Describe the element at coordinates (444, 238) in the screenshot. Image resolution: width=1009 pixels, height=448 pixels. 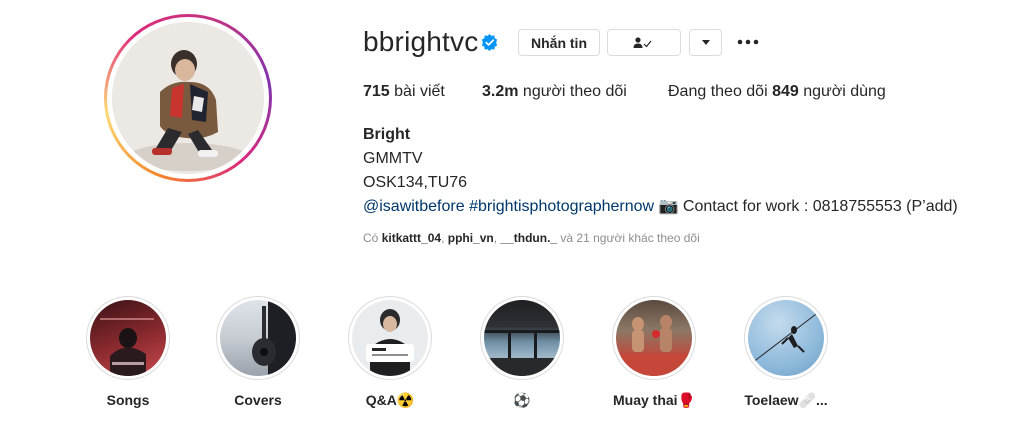
I see `followed-by-sep-1: ,` at that location.